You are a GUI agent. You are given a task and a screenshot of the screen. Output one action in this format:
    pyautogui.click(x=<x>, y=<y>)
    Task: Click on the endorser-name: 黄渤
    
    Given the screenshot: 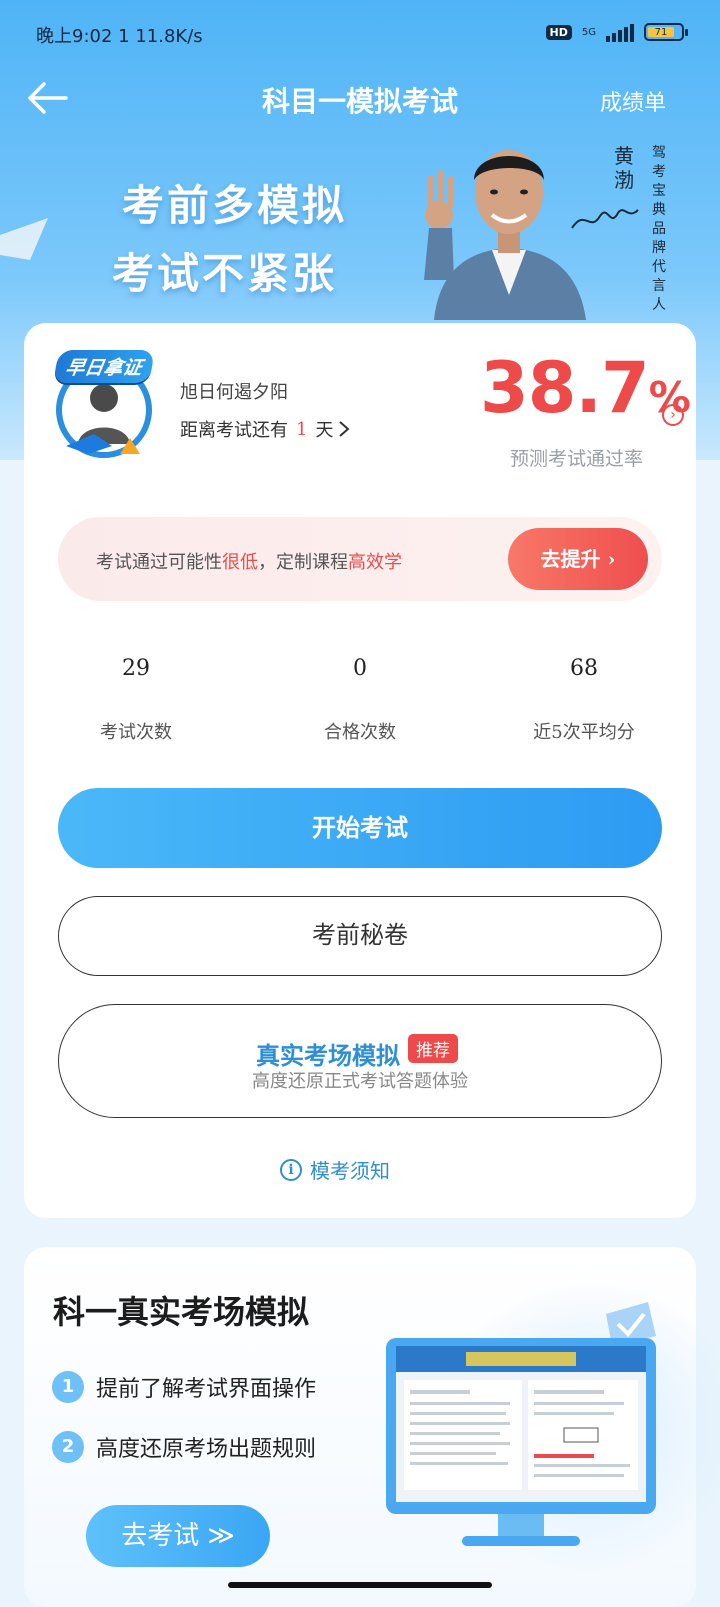 What is the action you would take?
    pyautogui.click(x=624, y=168)
    